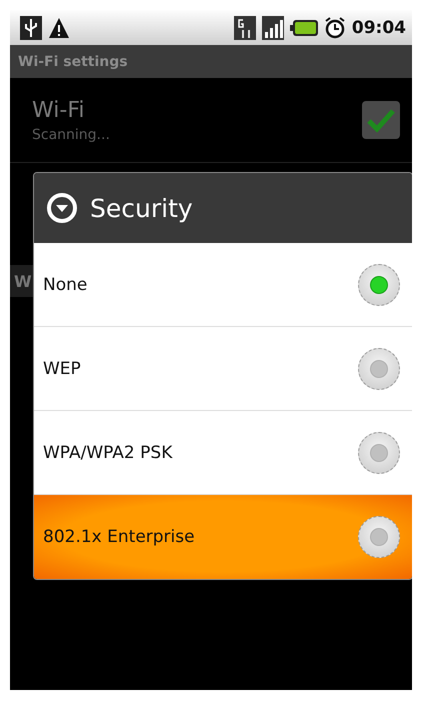  Describe the element at coordinates (223, 453) in the screenshot. I see `option-item: WPA/WPA2 PSK` at that location.